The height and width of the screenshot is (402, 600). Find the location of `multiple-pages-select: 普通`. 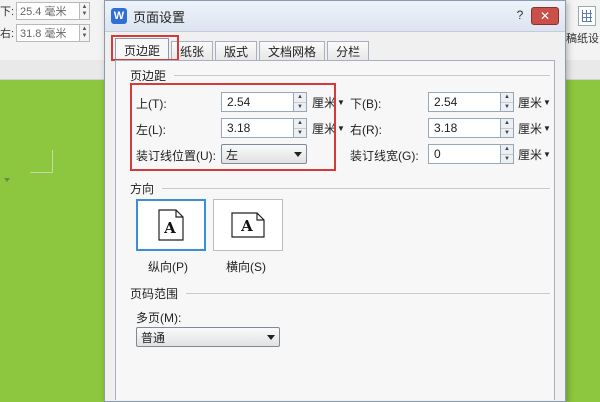

multiple-pages-select: 普通 is located at coordinates (208, 337).